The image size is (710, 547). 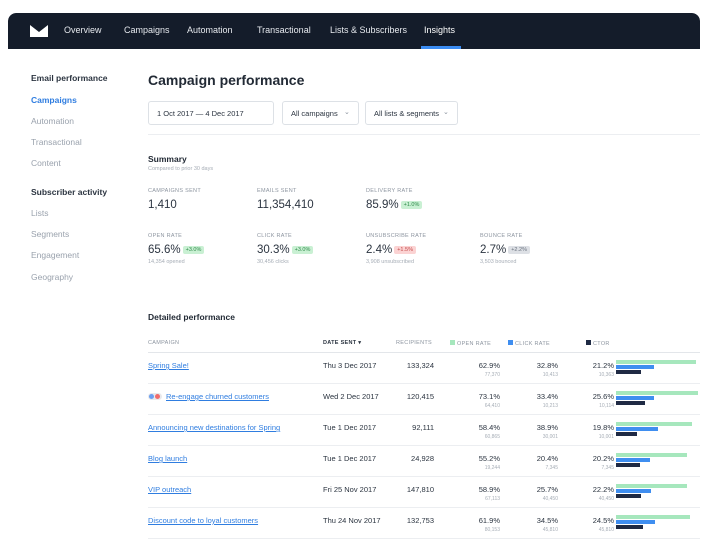 I want to click on list-filter-dropdown: All lists & segments ⌄, so click(x=411, y=113).